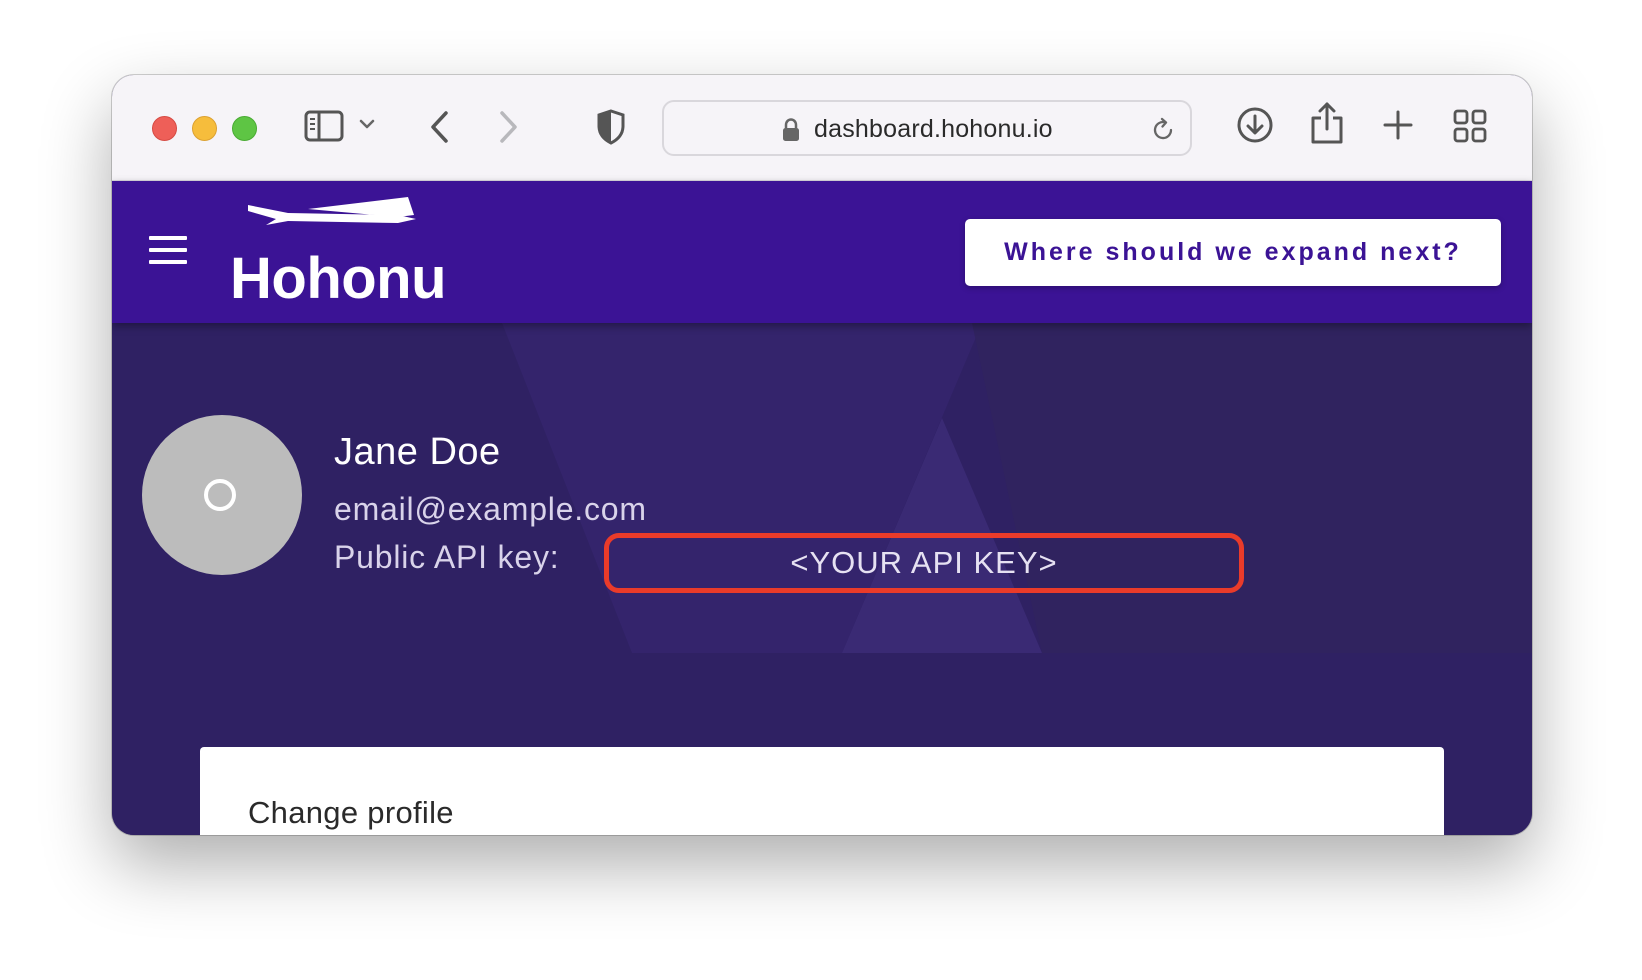 This screenshot has width=1642, height=980. I want to click on download-icon, so click(1255, 125).